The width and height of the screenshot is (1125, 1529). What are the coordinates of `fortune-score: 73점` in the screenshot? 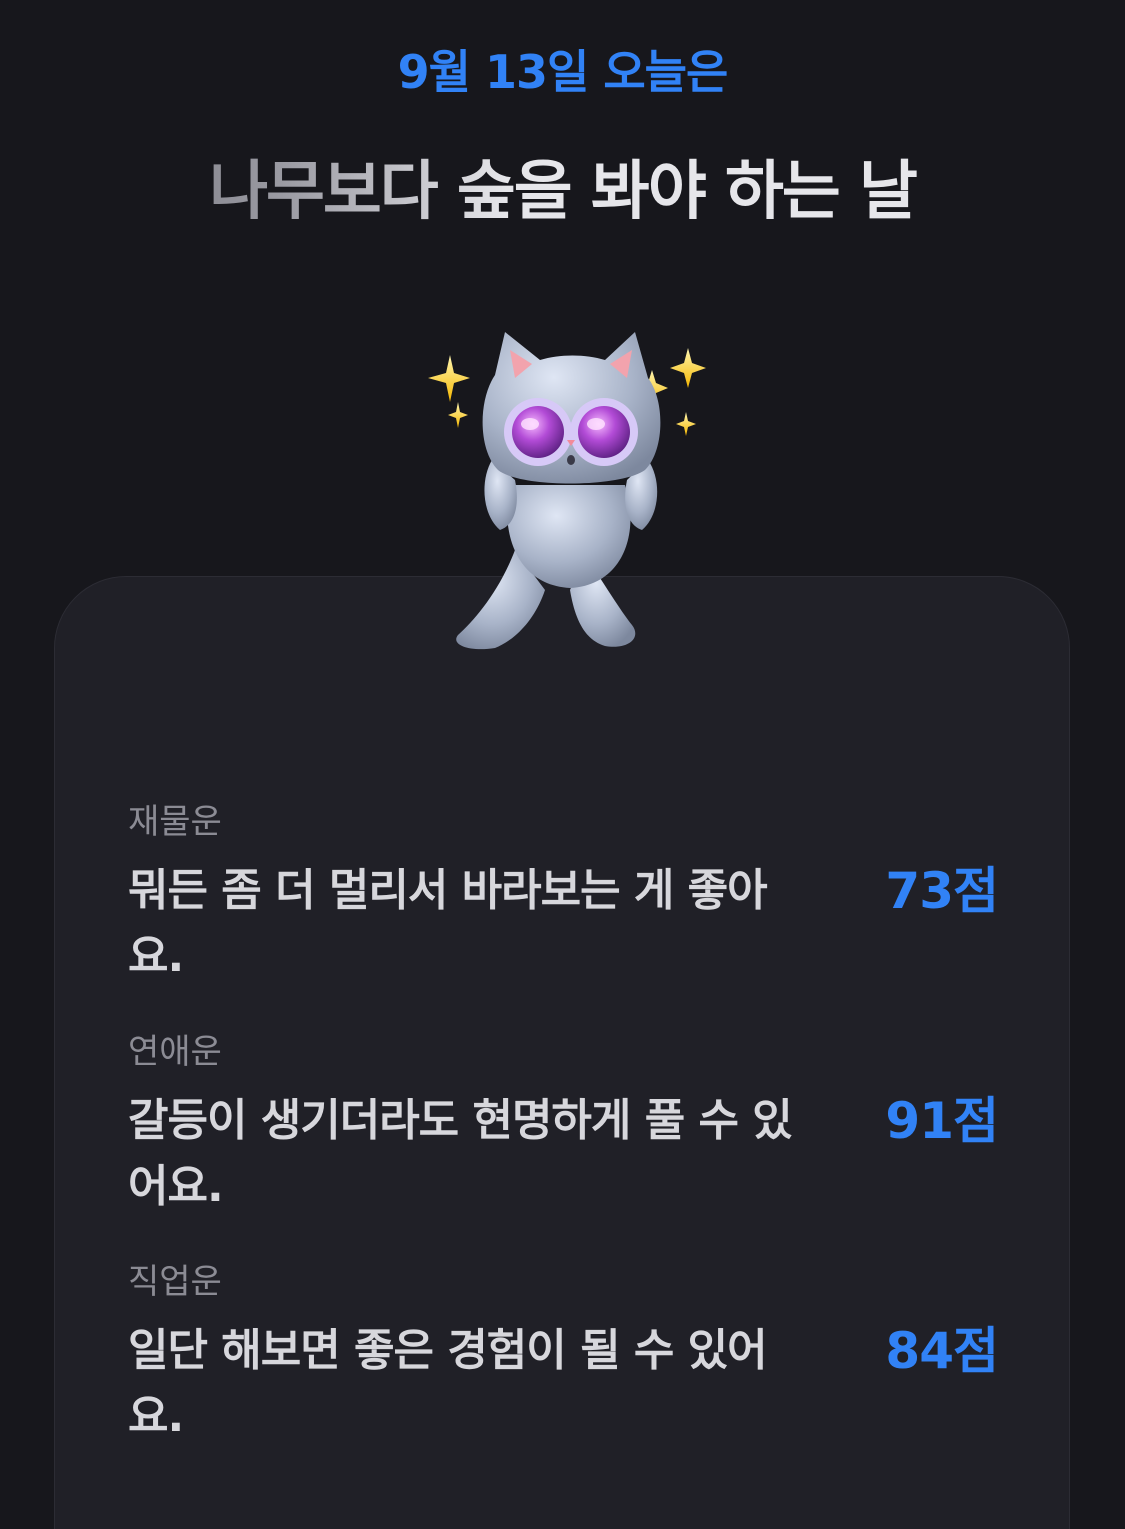 It's located at (942, 891).